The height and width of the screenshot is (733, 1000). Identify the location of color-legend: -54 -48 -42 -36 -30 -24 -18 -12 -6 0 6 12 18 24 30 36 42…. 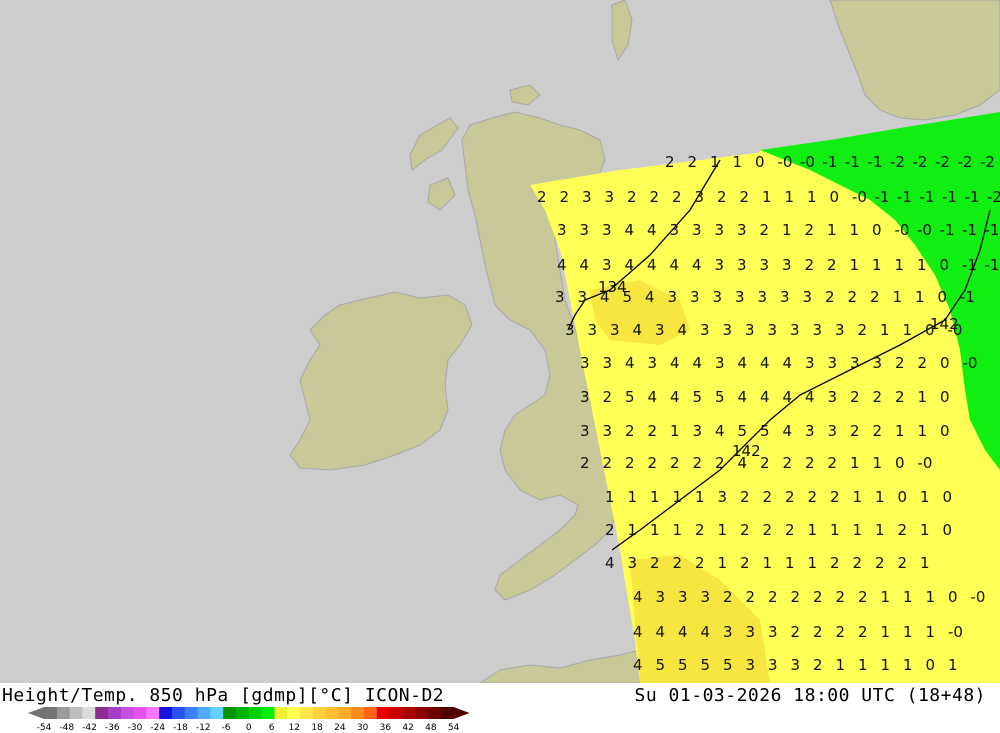
(249, 720).